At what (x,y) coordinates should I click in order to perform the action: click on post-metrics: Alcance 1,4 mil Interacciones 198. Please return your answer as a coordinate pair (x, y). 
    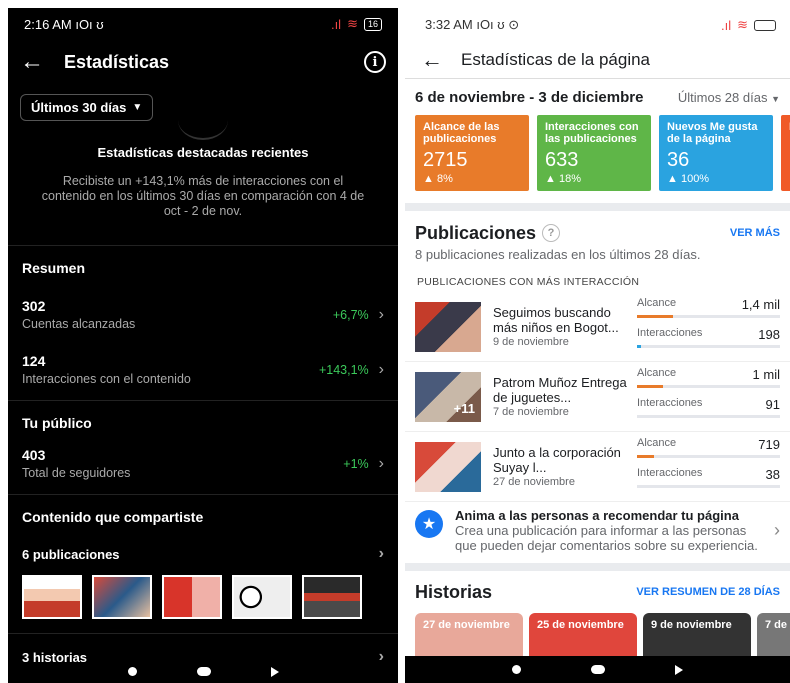
    Looking at the image, I should click on (705, 327).